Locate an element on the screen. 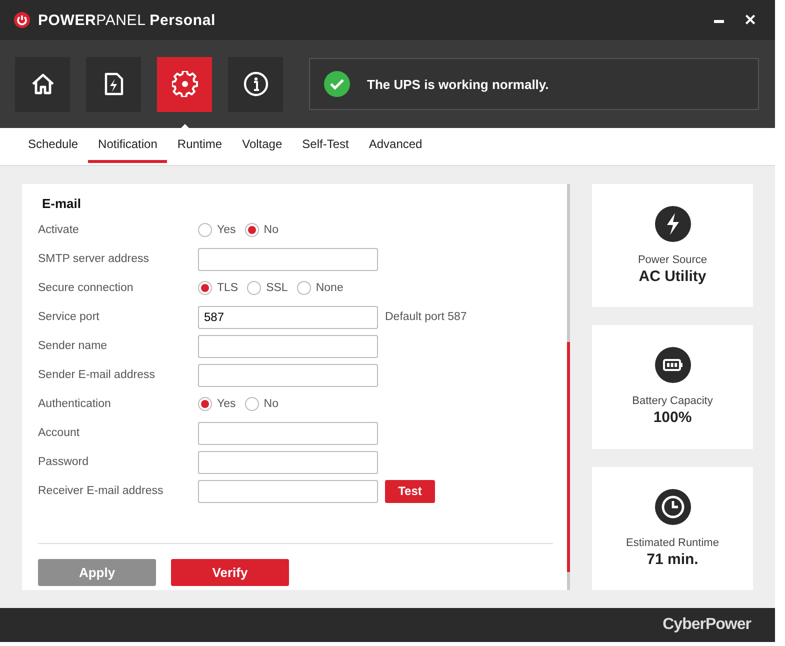 Image resolution: width=785 pixels, height=646 pixels. card-label: Power Source is located at coordinates (673, 260).